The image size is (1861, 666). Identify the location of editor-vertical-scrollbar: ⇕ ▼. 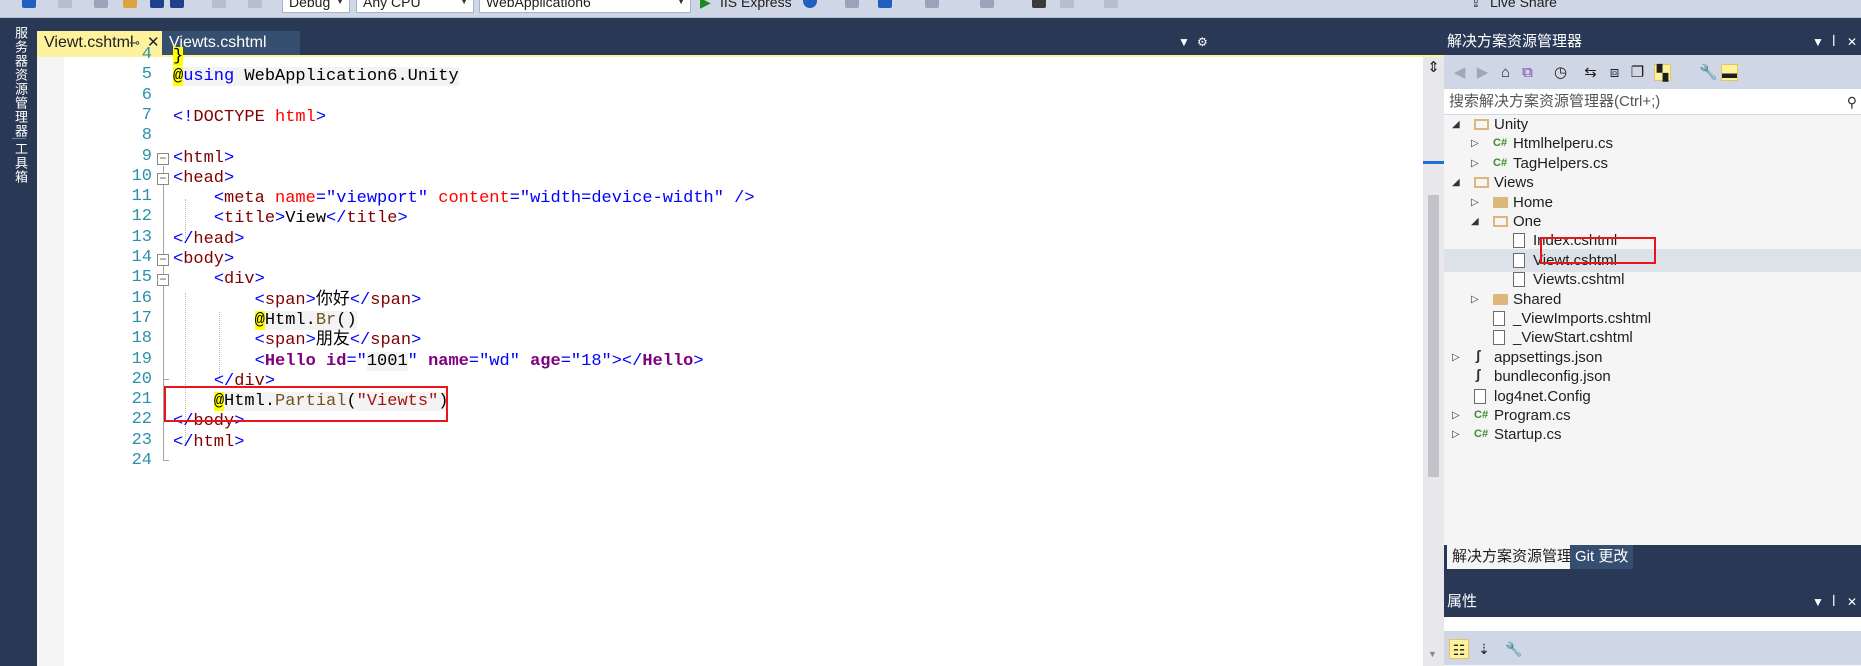
(1433, 361).